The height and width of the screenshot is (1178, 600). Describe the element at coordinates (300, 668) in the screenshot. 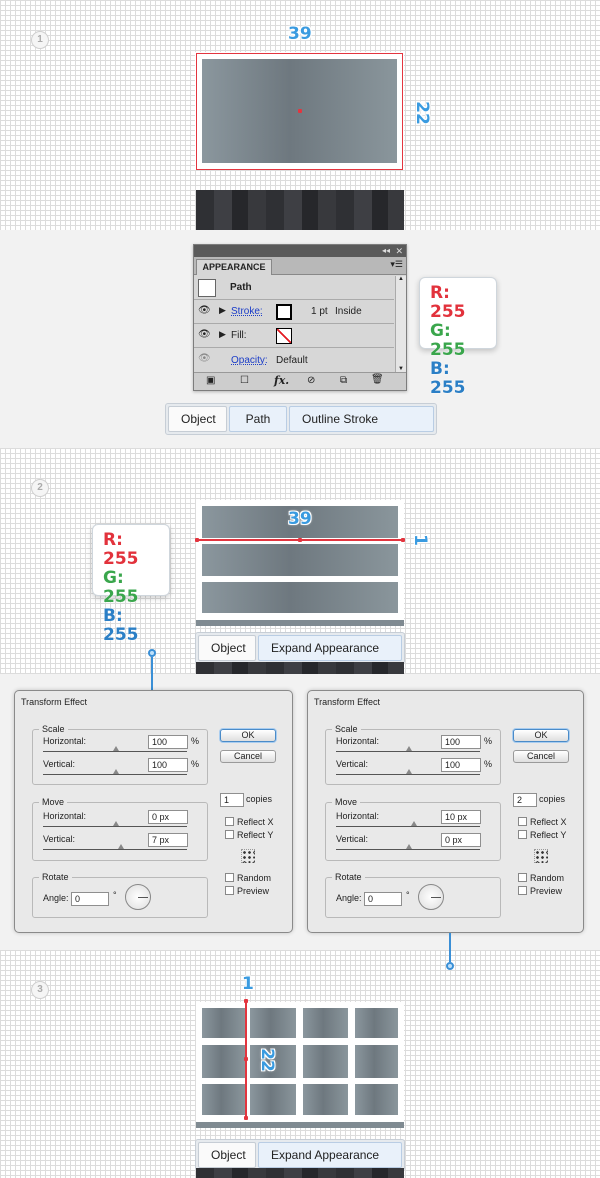

I see `dark-stripes` at that location.